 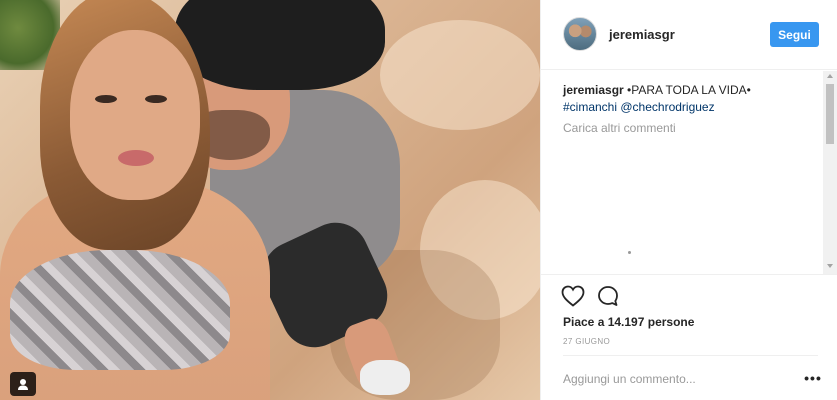 What do you see at coordinates (667, 107) in the screenshot?
I see `mention-link: @chechrodriguez` at bounding box center [667, 107].